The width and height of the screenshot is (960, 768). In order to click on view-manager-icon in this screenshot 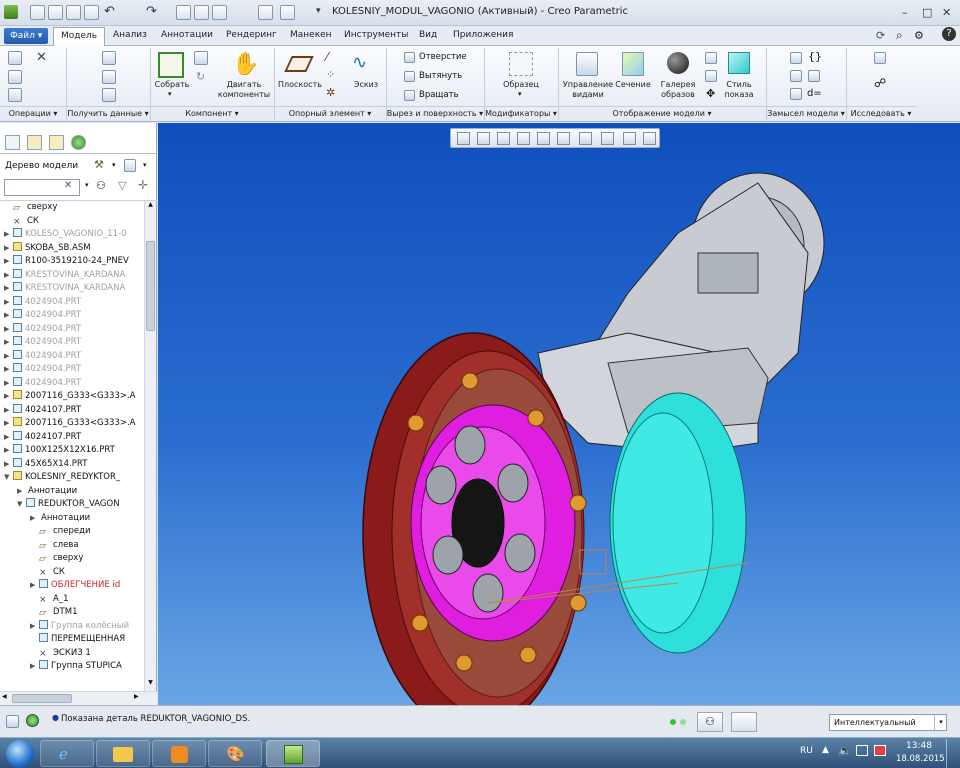, I will do `click(587, 64)`.